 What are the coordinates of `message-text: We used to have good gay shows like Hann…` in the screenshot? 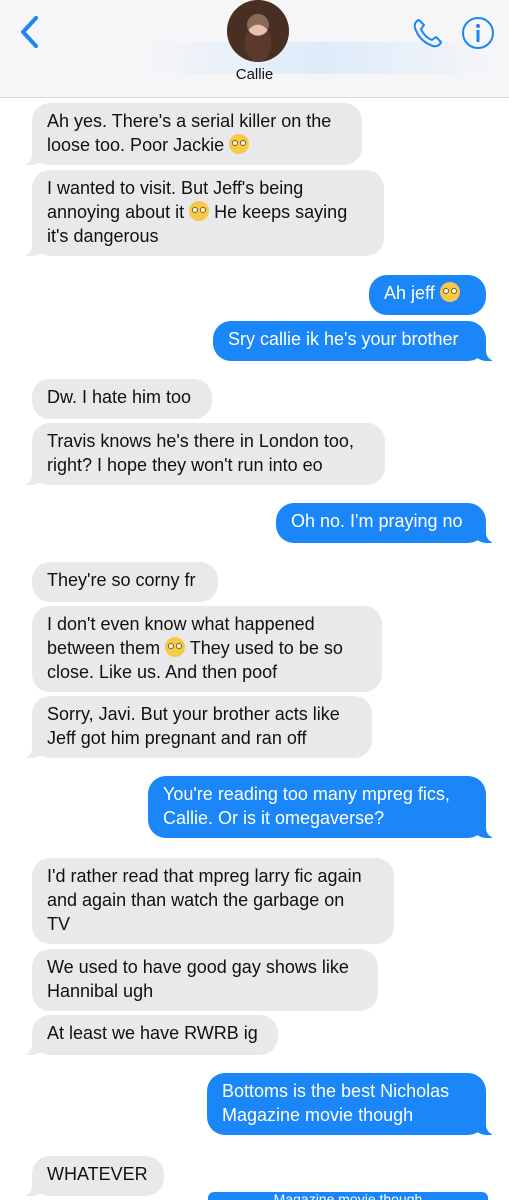 It's located at (198, 979).